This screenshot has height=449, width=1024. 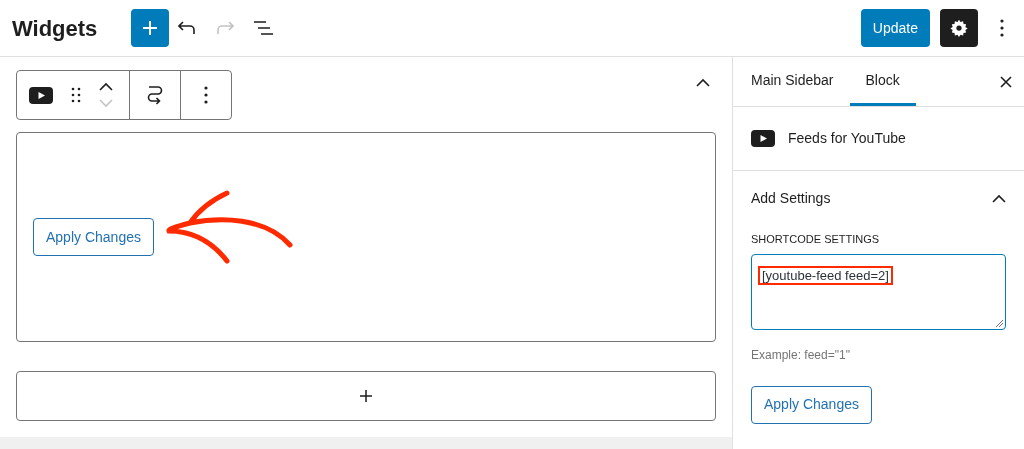 What do you see at coordinates (878, 291) in the screenshot?
I see `shortcode-textarea: [youtube-feed feed=2]` at bounding box center [878, 291].